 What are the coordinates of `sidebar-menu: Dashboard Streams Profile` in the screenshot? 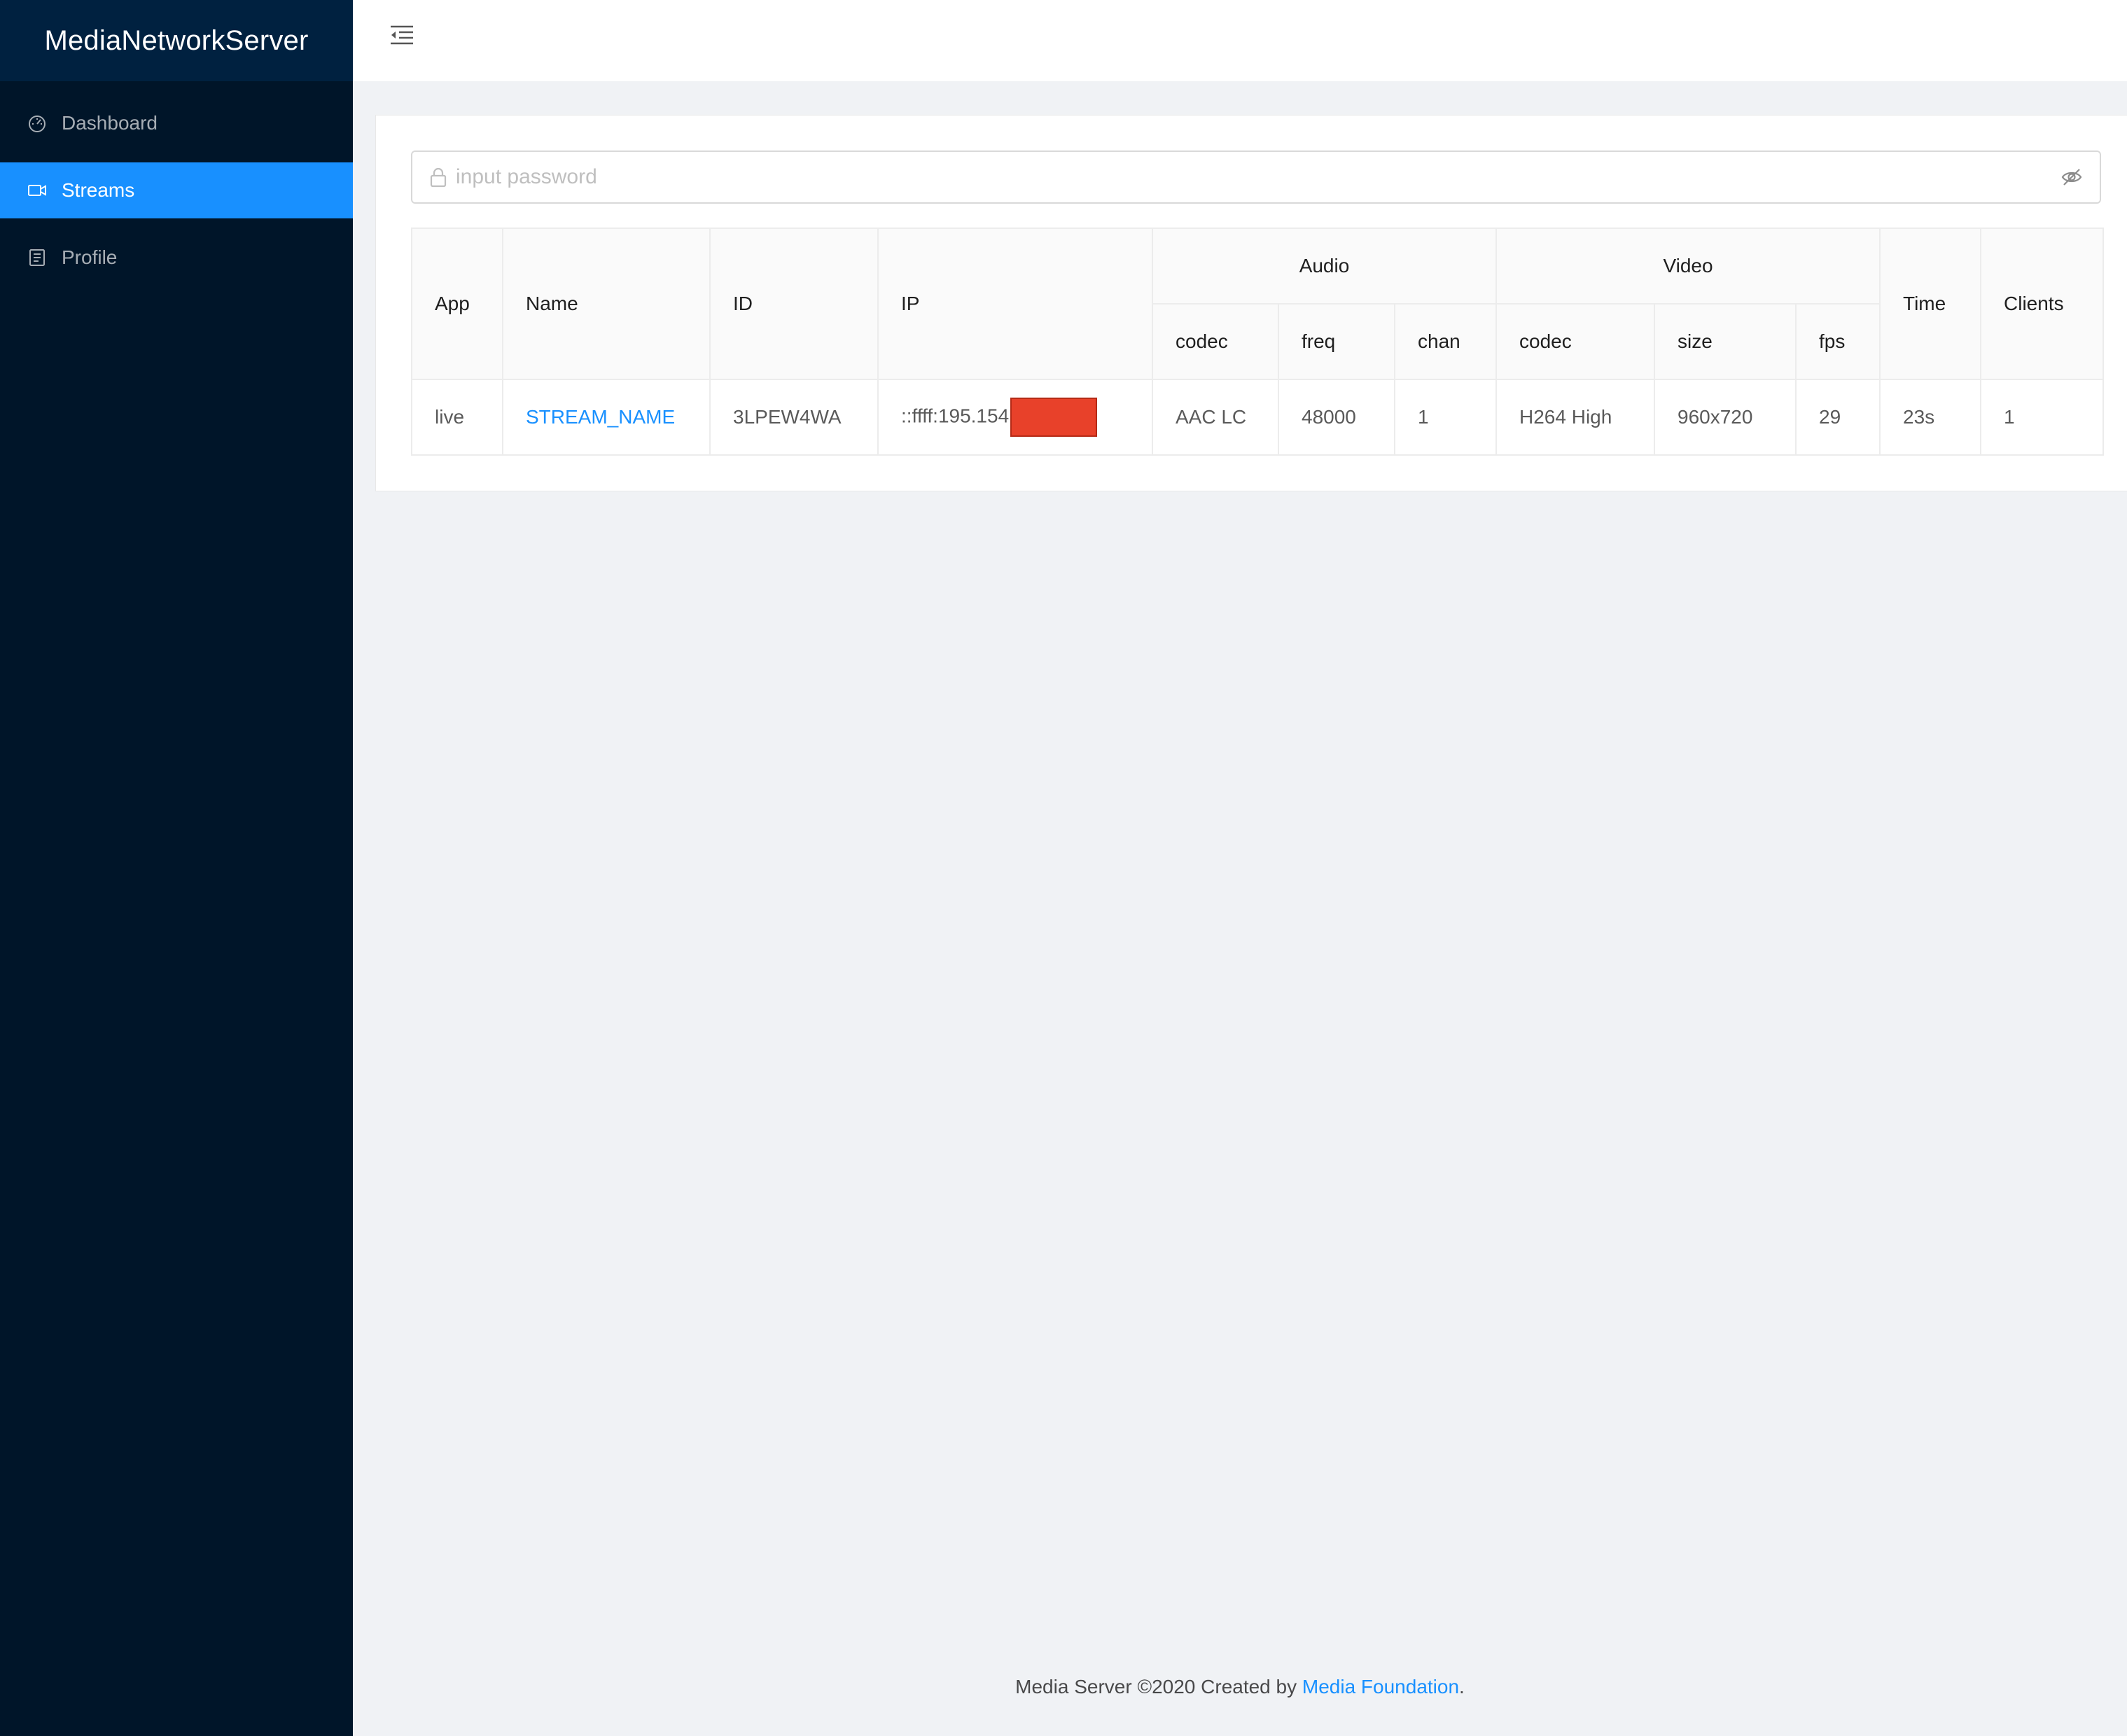 It's located at (176, 190).